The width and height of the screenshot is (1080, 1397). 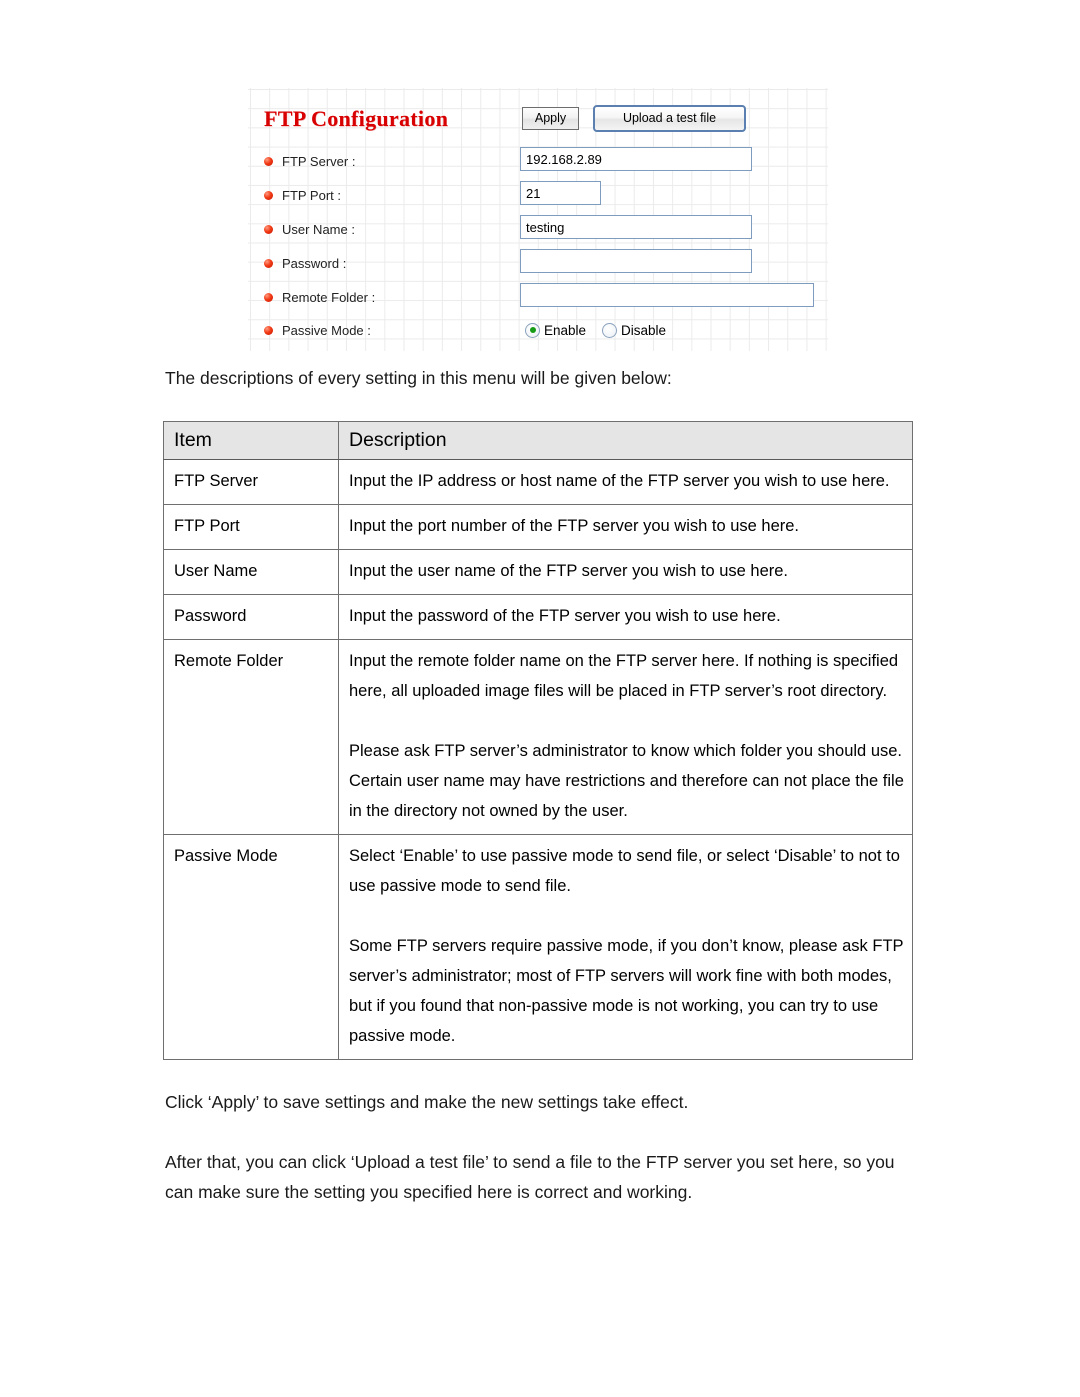 I want to click on field-row-passive-mode: Passive Mode :, so click(x=317, y=330).